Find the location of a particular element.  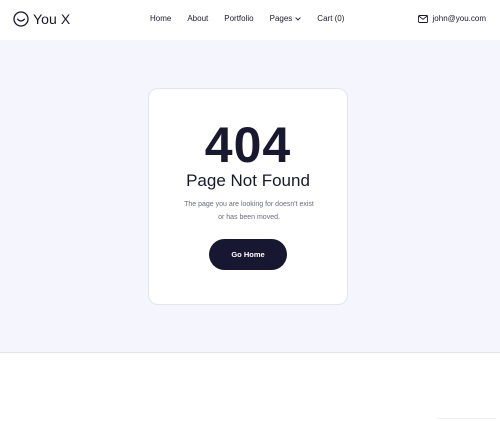

error-code: 404 is located at coordinates (248, 145).